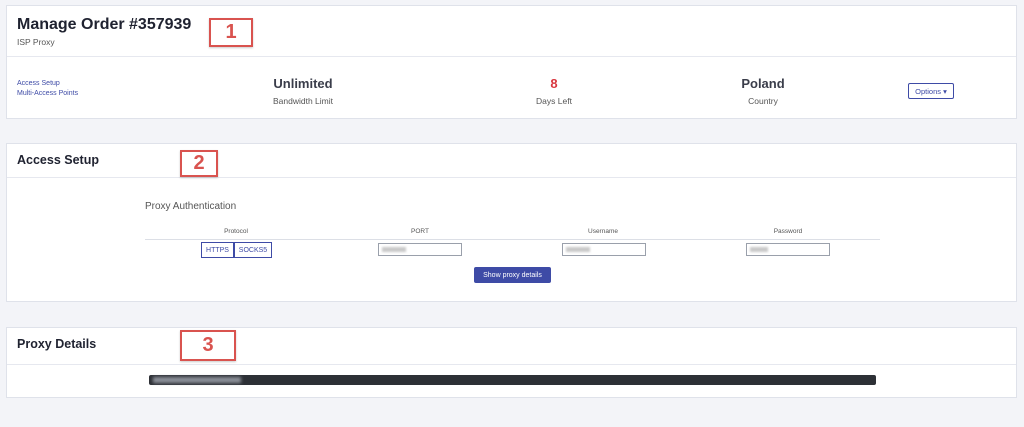 Image resolution: width=1024 pixels, height=427 pixels. Describe the element at coordinates (788, 231) in the screenshot. I see `password-column-header: Password` at that location.